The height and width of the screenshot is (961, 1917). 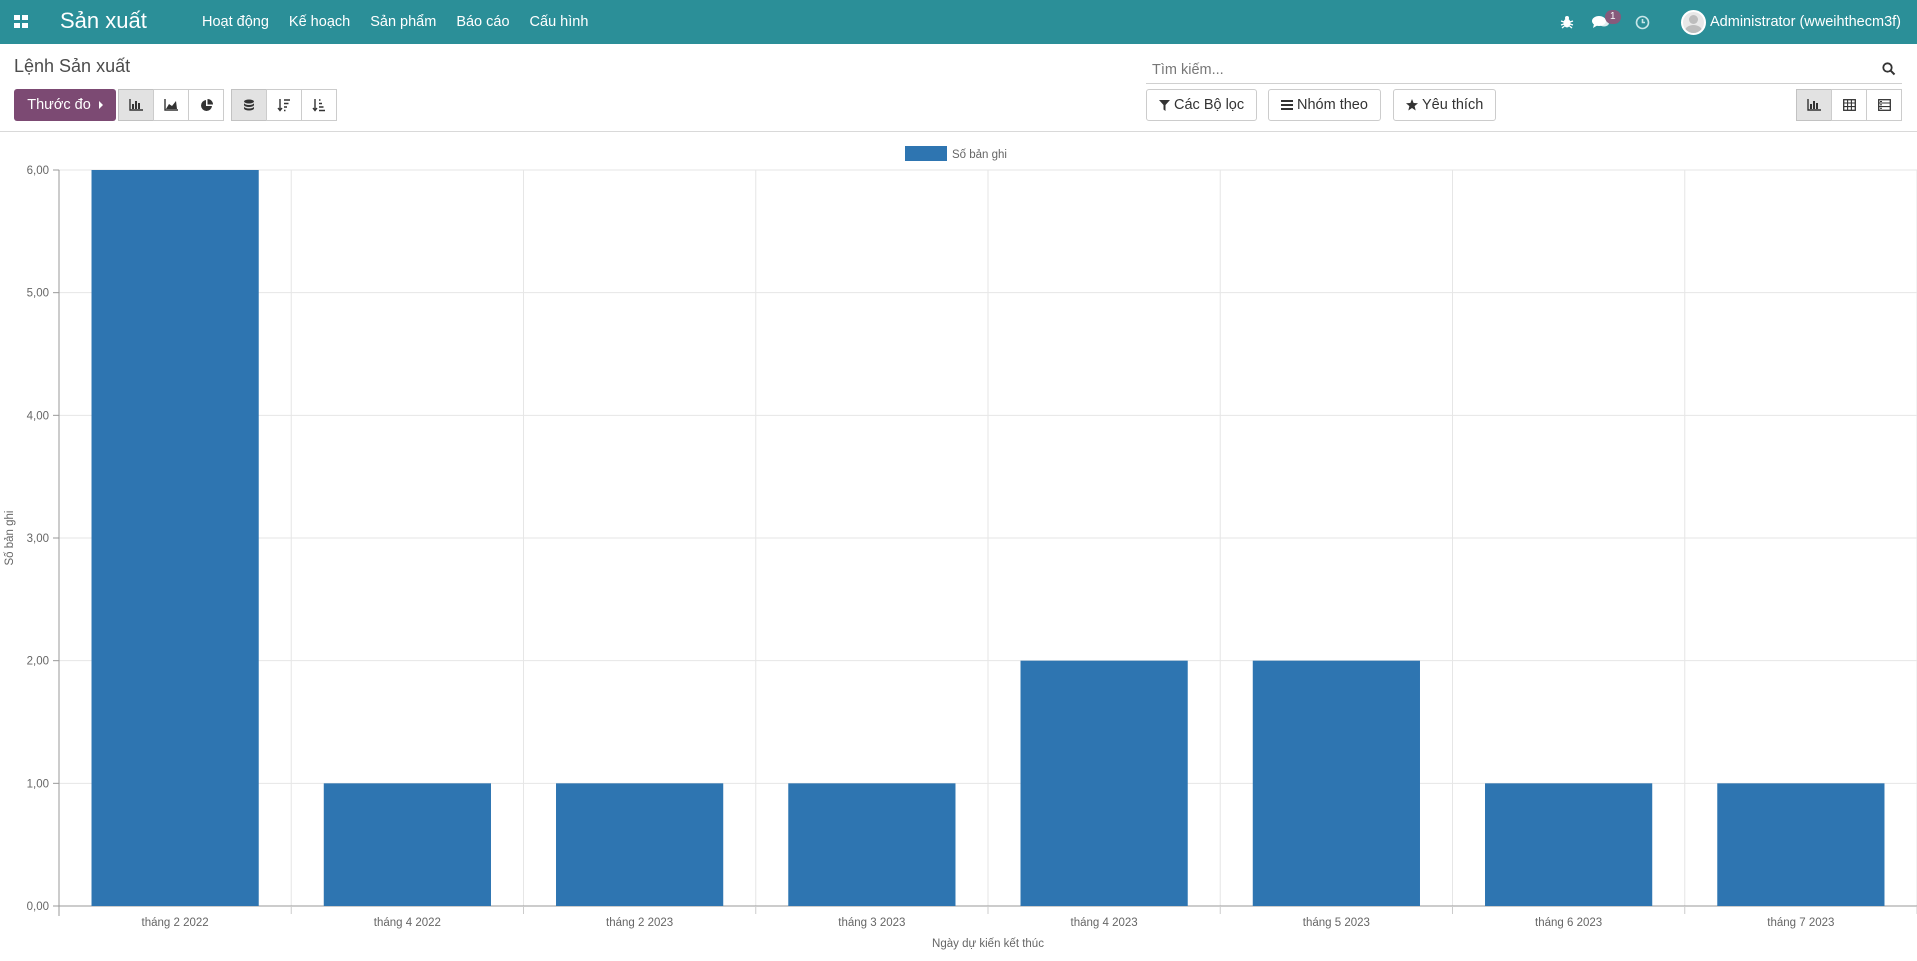 I want to click on bar-chart-icon, so click(x=136, y=105).